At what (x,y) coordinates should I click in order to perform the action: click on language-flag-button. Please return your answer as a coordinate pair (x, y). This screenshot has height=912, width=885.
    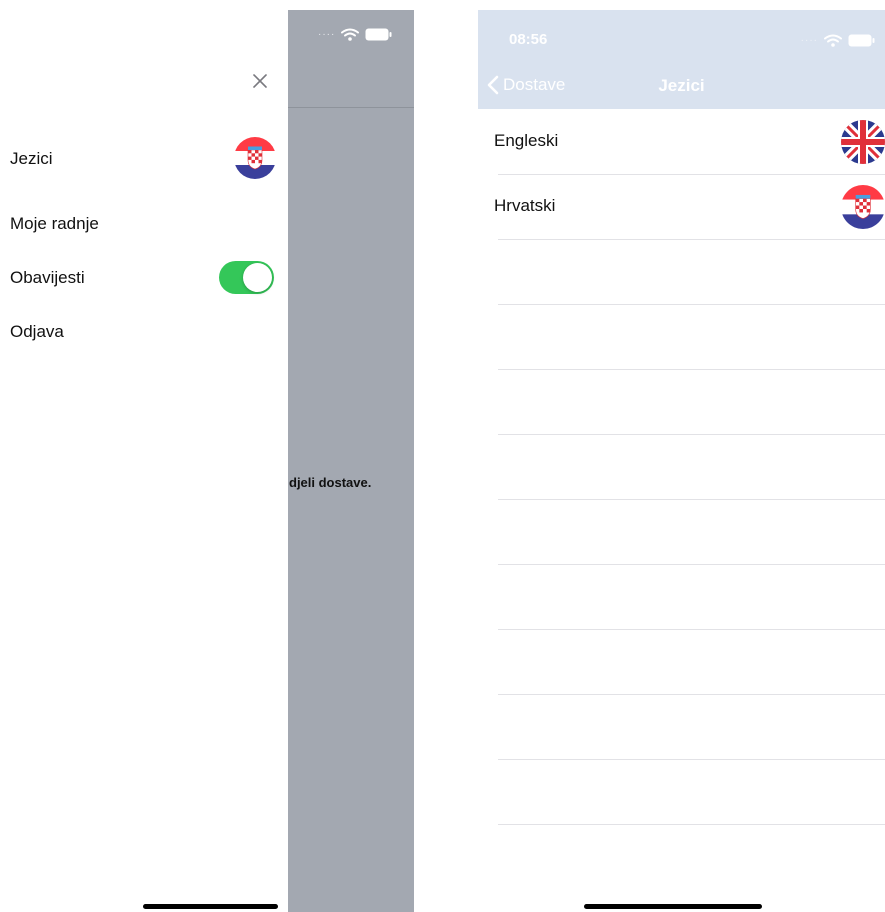
    Looking at the image, I should click on (255, 158).